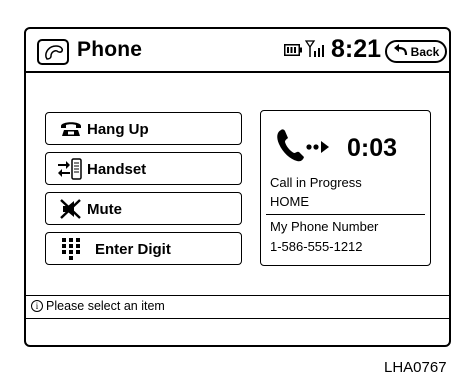 This screenshot has height=384, width=462. I want to click on enter-digit-button: Enter Digit, so click(143, 248).